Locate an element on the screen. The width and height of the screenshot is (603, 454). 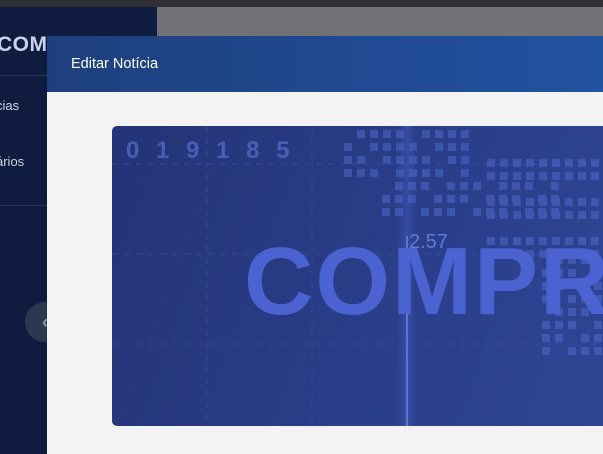
sidebar-item-usuarios: ários is located at coordinates (12, 161).